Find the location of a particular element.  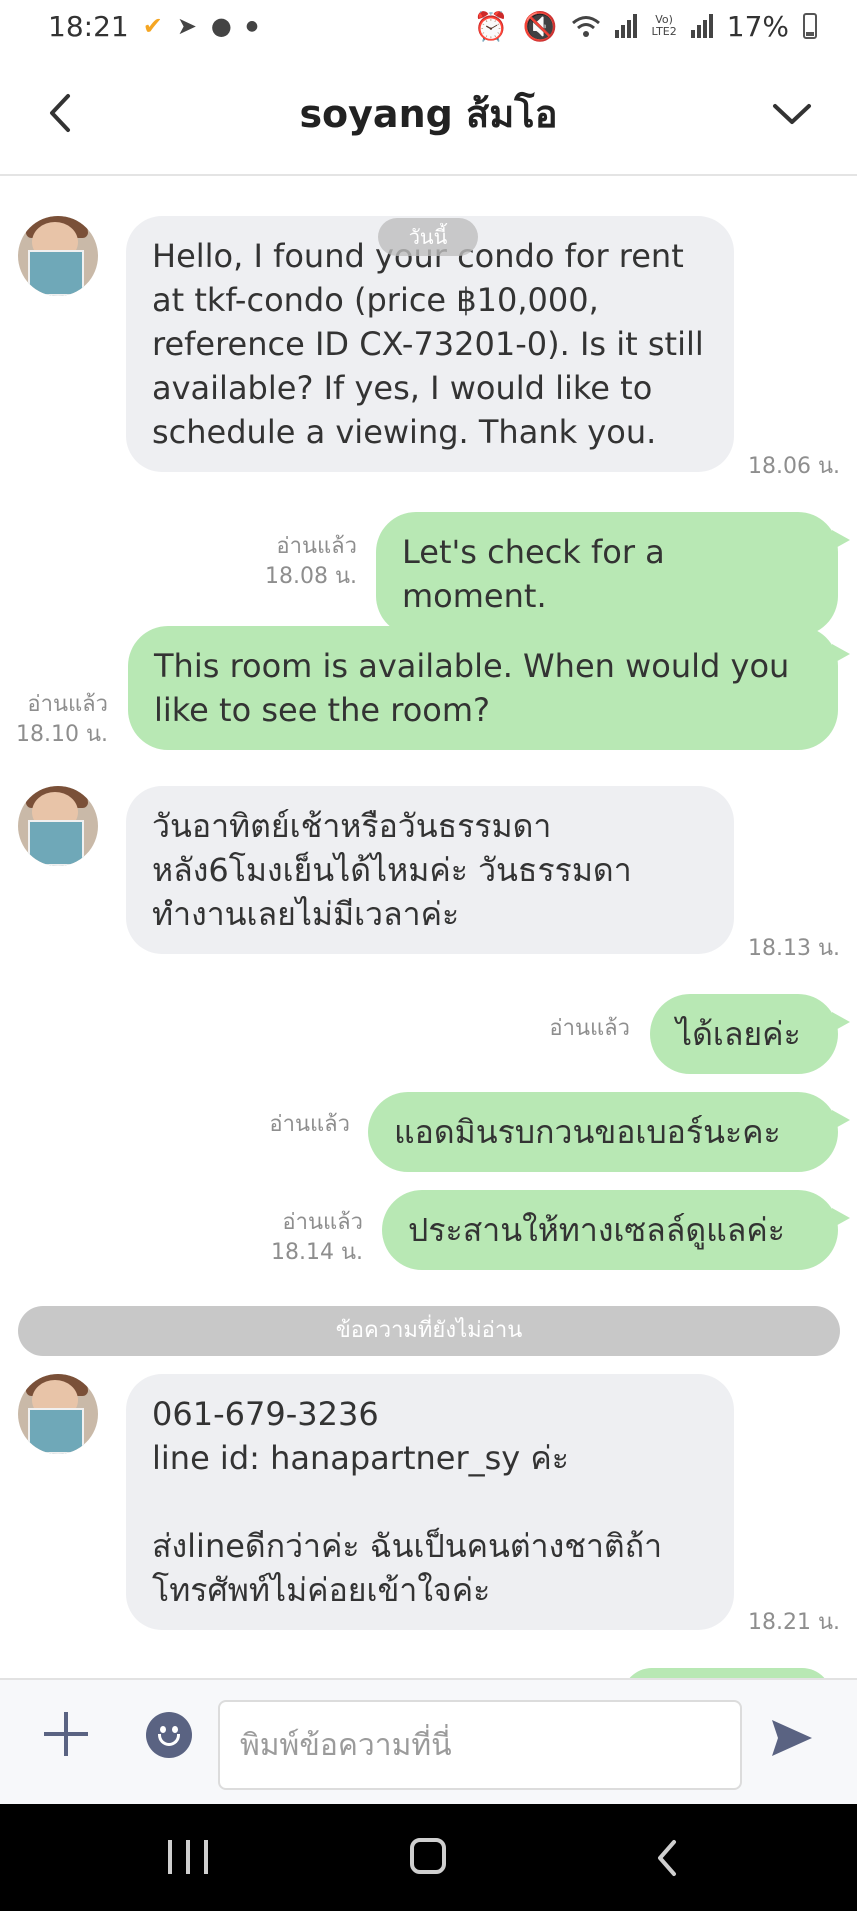

message-bubble-outgoing: แอดมินรบกวนขอเบอร์นะคะ is located at coordinates (609, 1132).